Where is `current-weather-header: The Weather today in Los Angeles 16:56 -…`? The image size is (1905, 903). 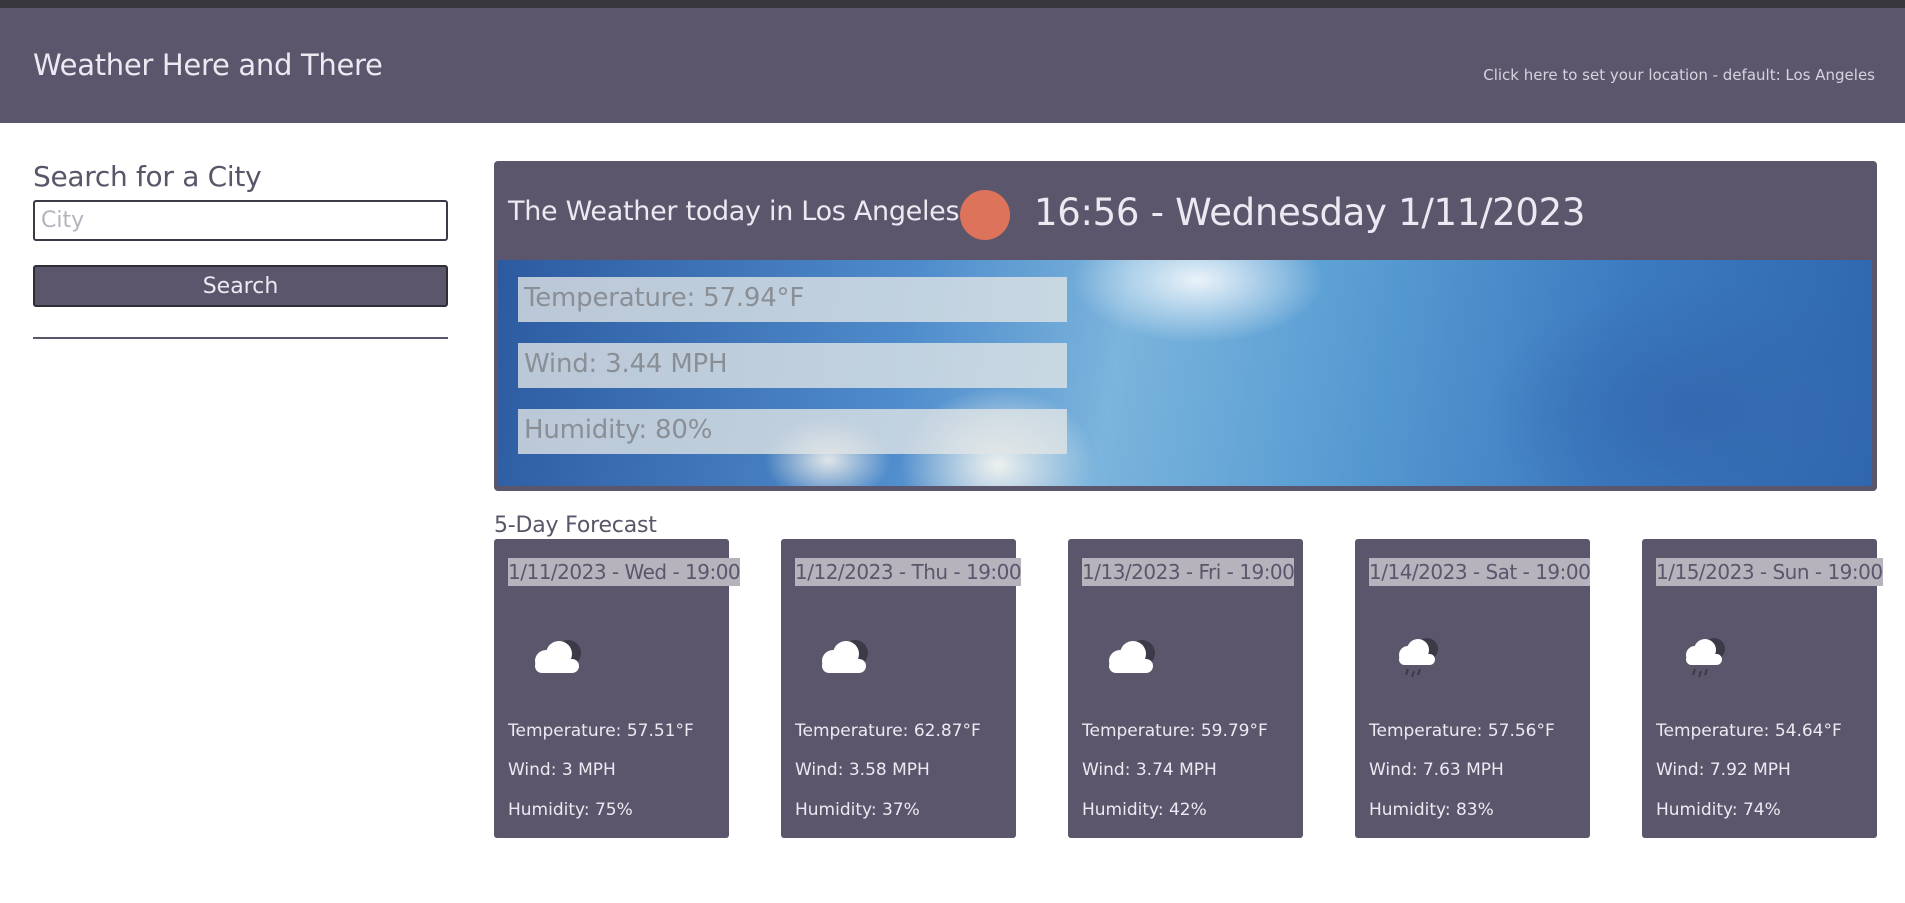
current-weather-header: The Weather today in Los Angeles 16:56 -… is located at coordinates (1185, 211).